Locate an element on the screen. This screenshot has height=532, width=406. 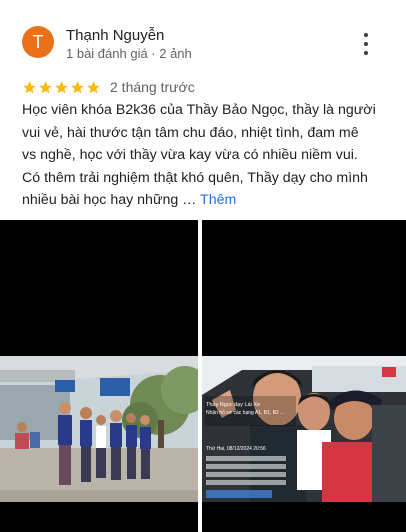
rating-row: 2 tháng trước is located at coordinates (108, 87).